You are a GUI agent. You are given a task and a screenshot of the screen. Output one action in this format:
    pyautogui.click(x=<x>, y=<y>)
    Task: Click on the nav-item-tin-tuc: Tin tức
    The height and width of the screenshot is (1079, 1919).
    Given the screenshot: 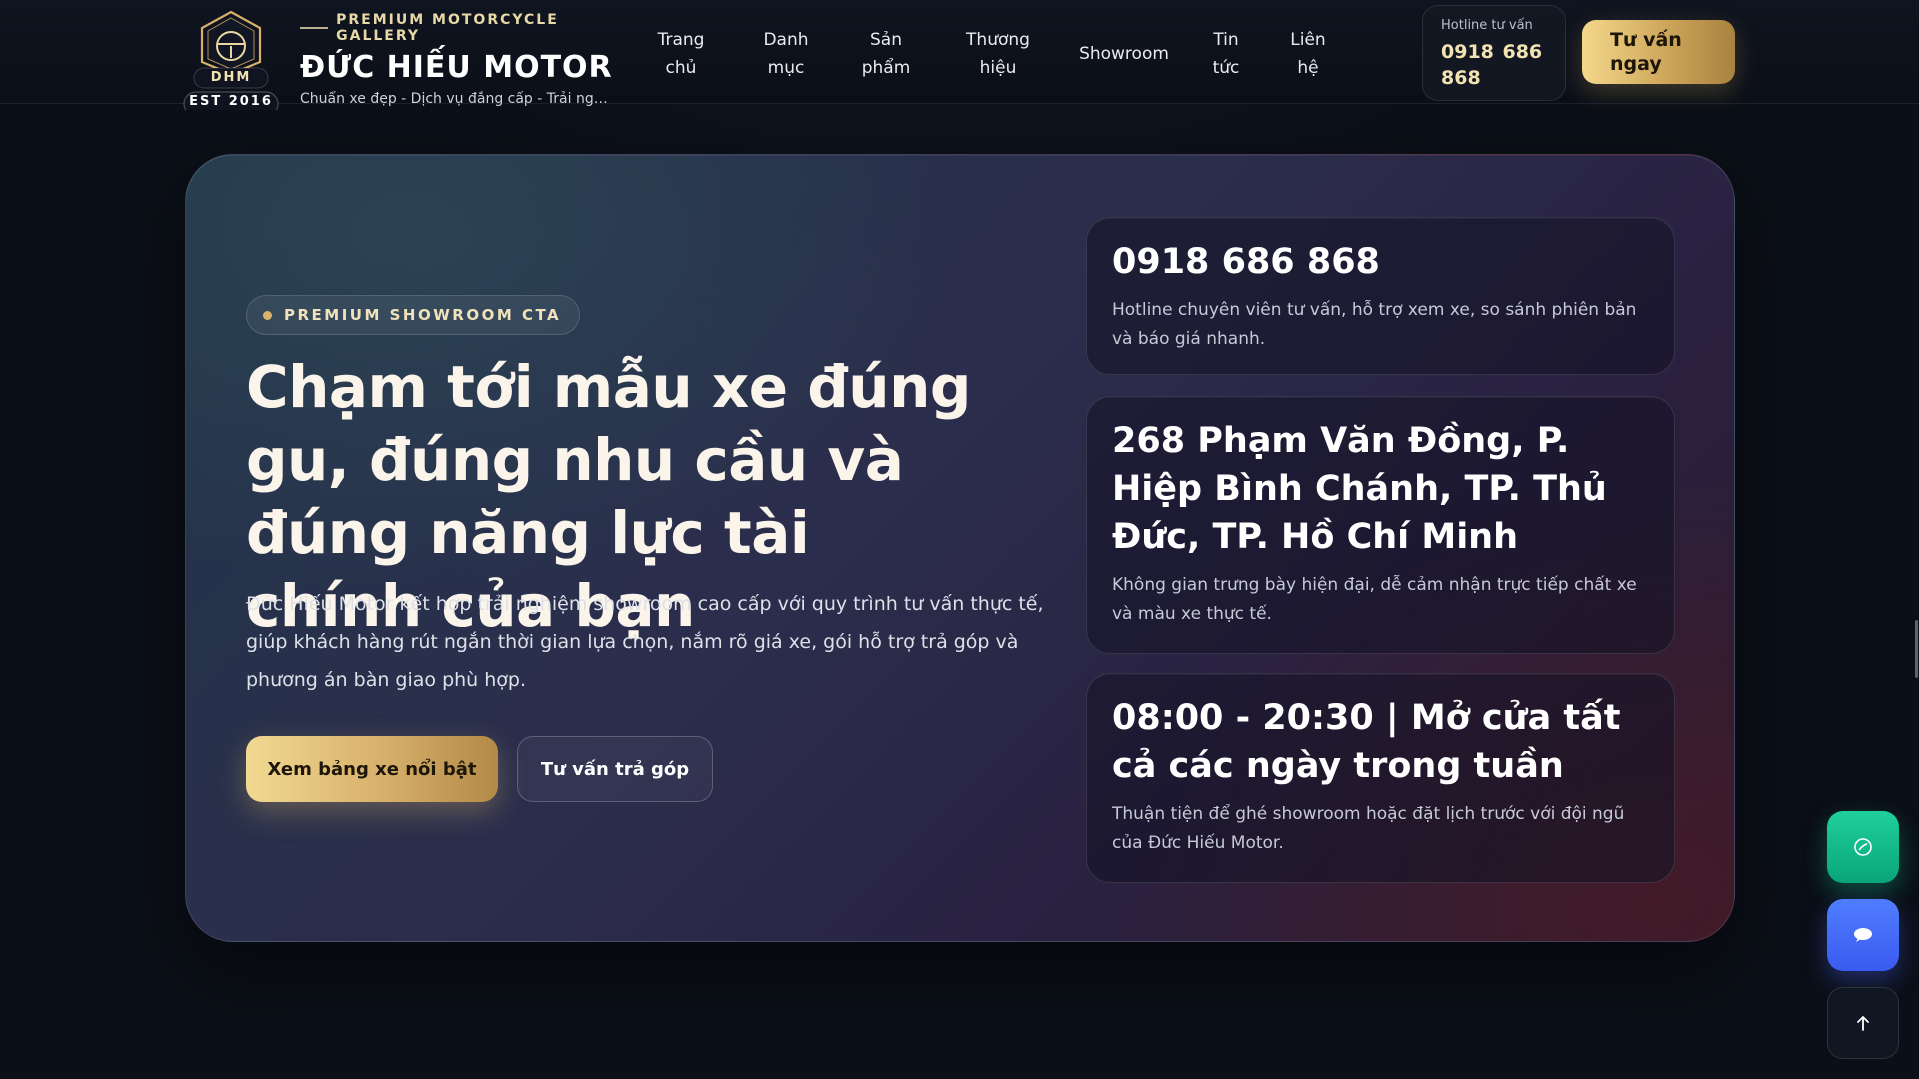 What is the action you would take?
    pyautogui.click(x=1226, y=54)
    